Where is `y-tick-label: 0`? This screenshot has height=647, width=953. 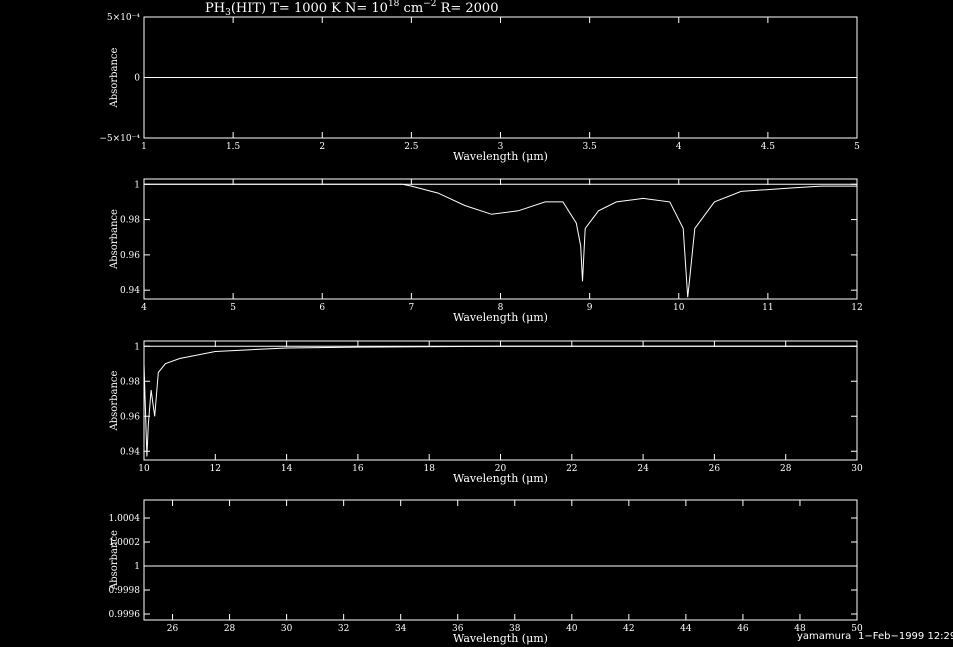
y-tick-label: 0 is located at coordinates (137, 79).